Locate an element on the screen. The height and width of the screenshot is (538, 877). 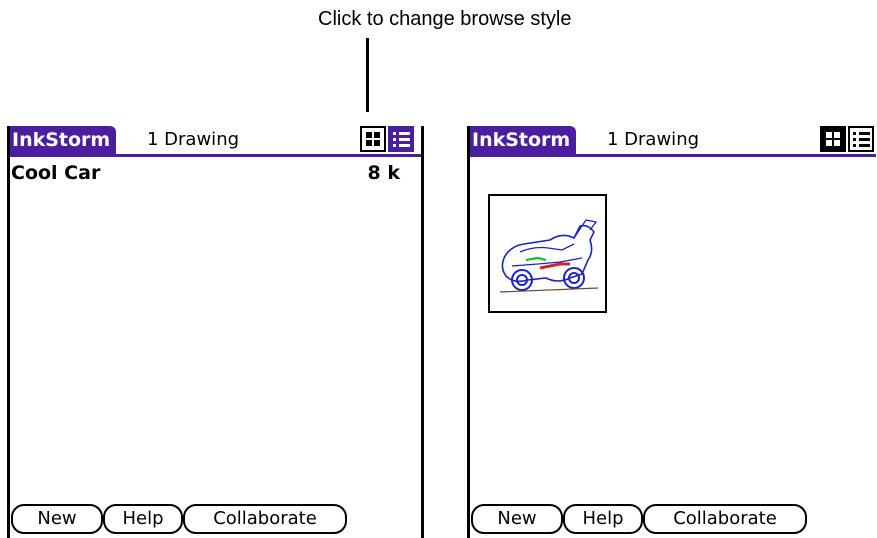
callout-pointer-line is located at coordinates (367, 75).